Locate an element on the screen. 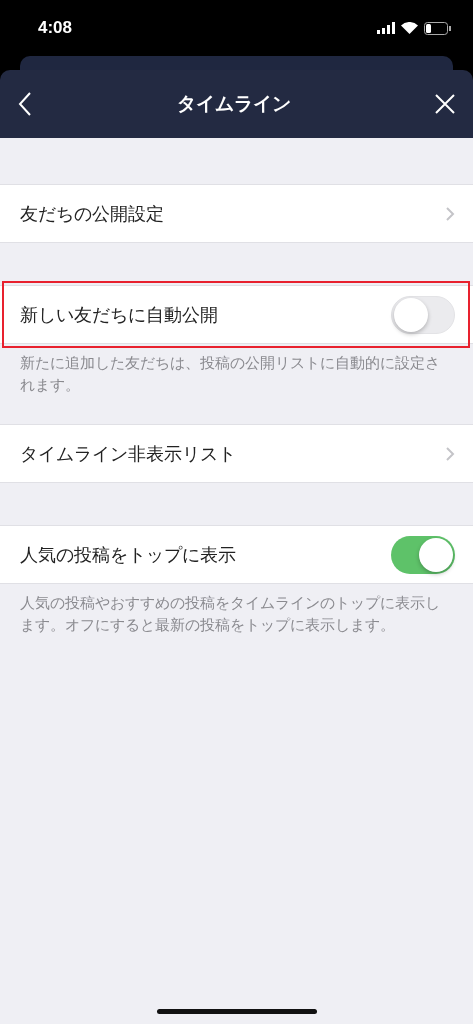 The height and width of the screenshot is (1024, 473). settings-row: タイムライン非表示リスト is located at coordinates (236, 453).